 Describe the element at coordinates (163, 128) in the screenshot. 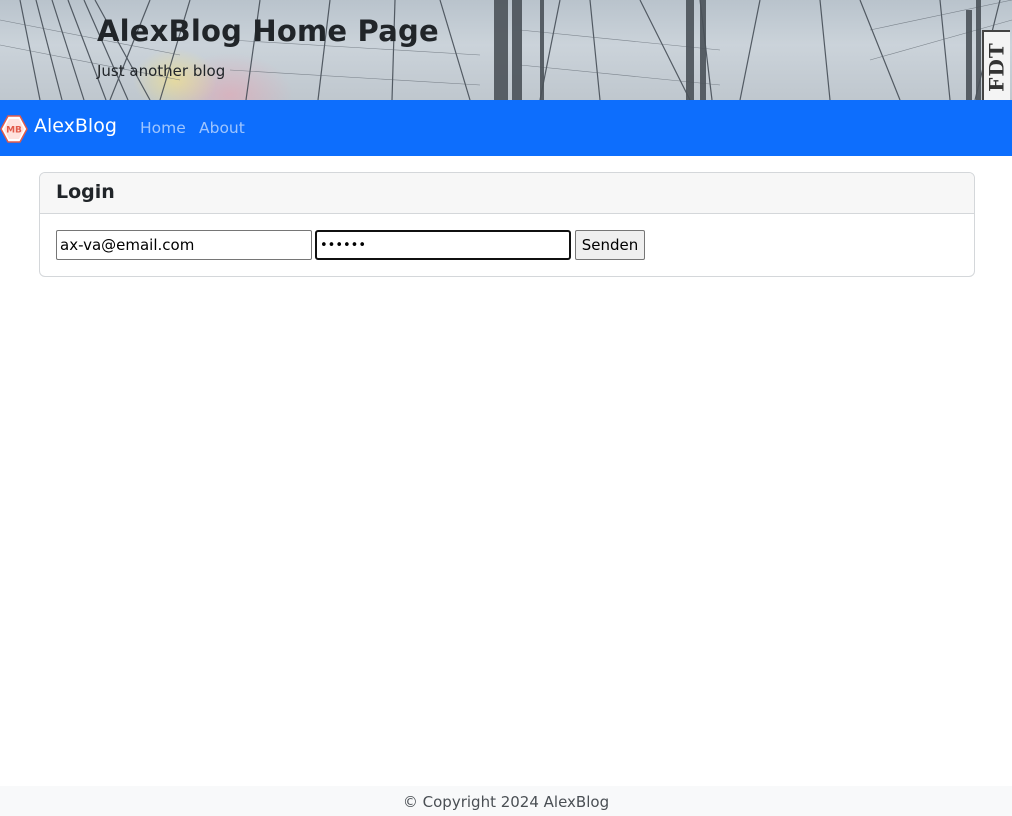

I see `nav-link-home: Home` at that location.